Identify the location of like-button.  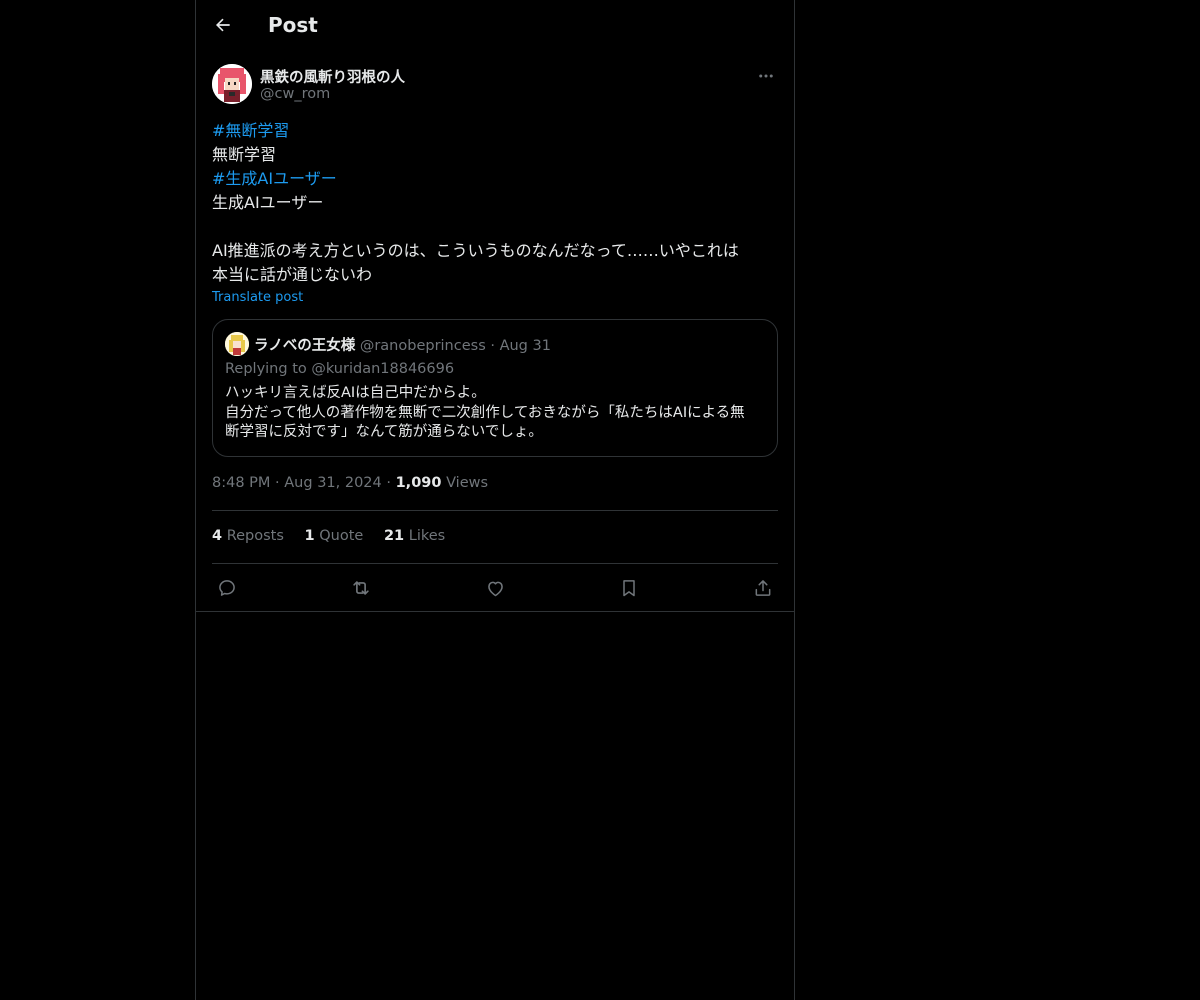
(495, 588).